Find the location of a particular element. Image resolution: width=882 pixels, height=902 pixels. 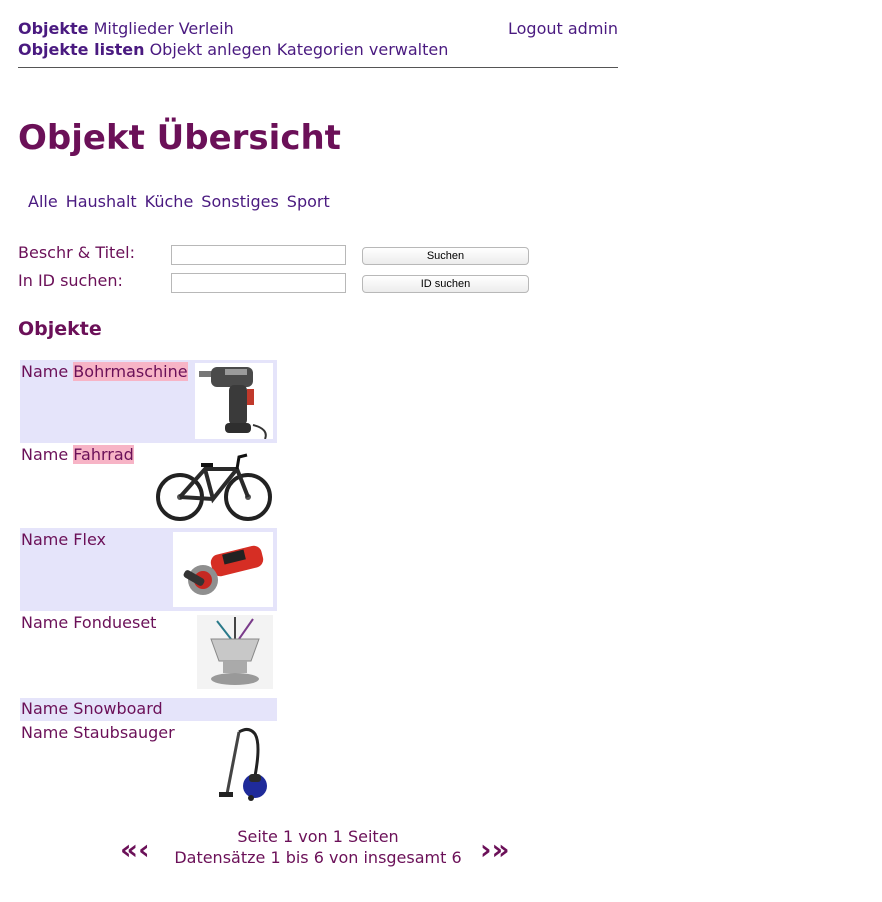

list-item: Name Bohrmaschine is located at coordinates (148, 401).